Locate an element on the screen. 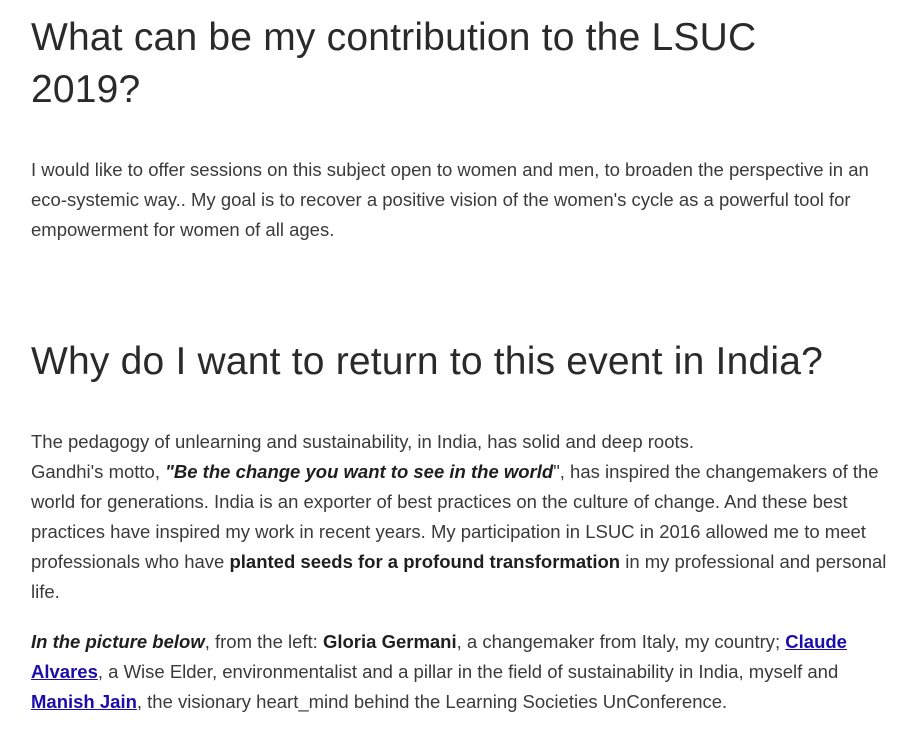 Image resolution: width=915 pixels, height=729 pixels. picture-intro: In the picture below is located at coordinates (118, 641).